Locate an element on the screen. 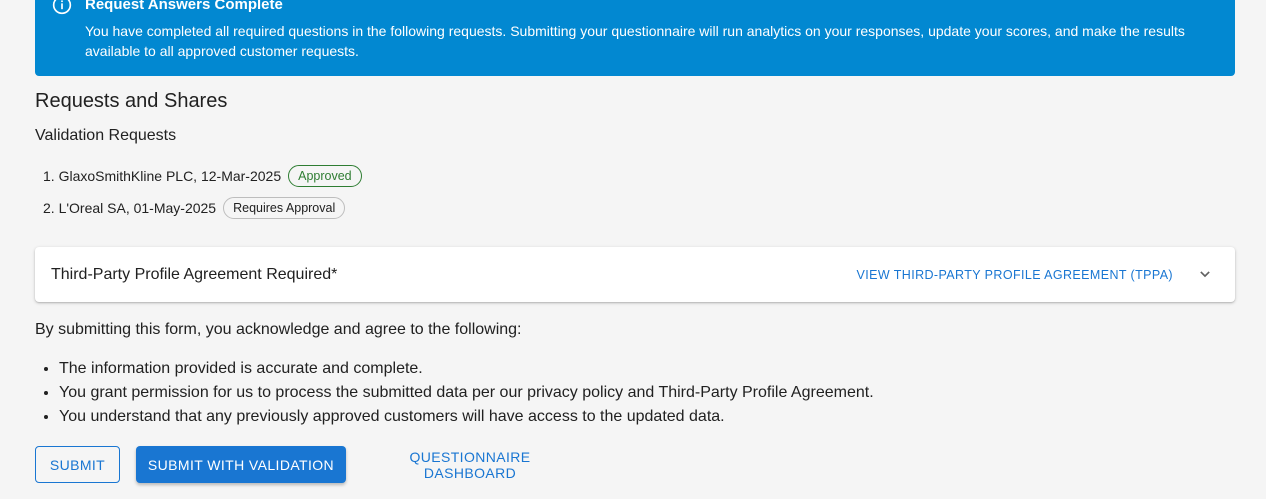 The height and width of the screenshot is (499, 1266). info-icon is located at coordinates (62, 7).